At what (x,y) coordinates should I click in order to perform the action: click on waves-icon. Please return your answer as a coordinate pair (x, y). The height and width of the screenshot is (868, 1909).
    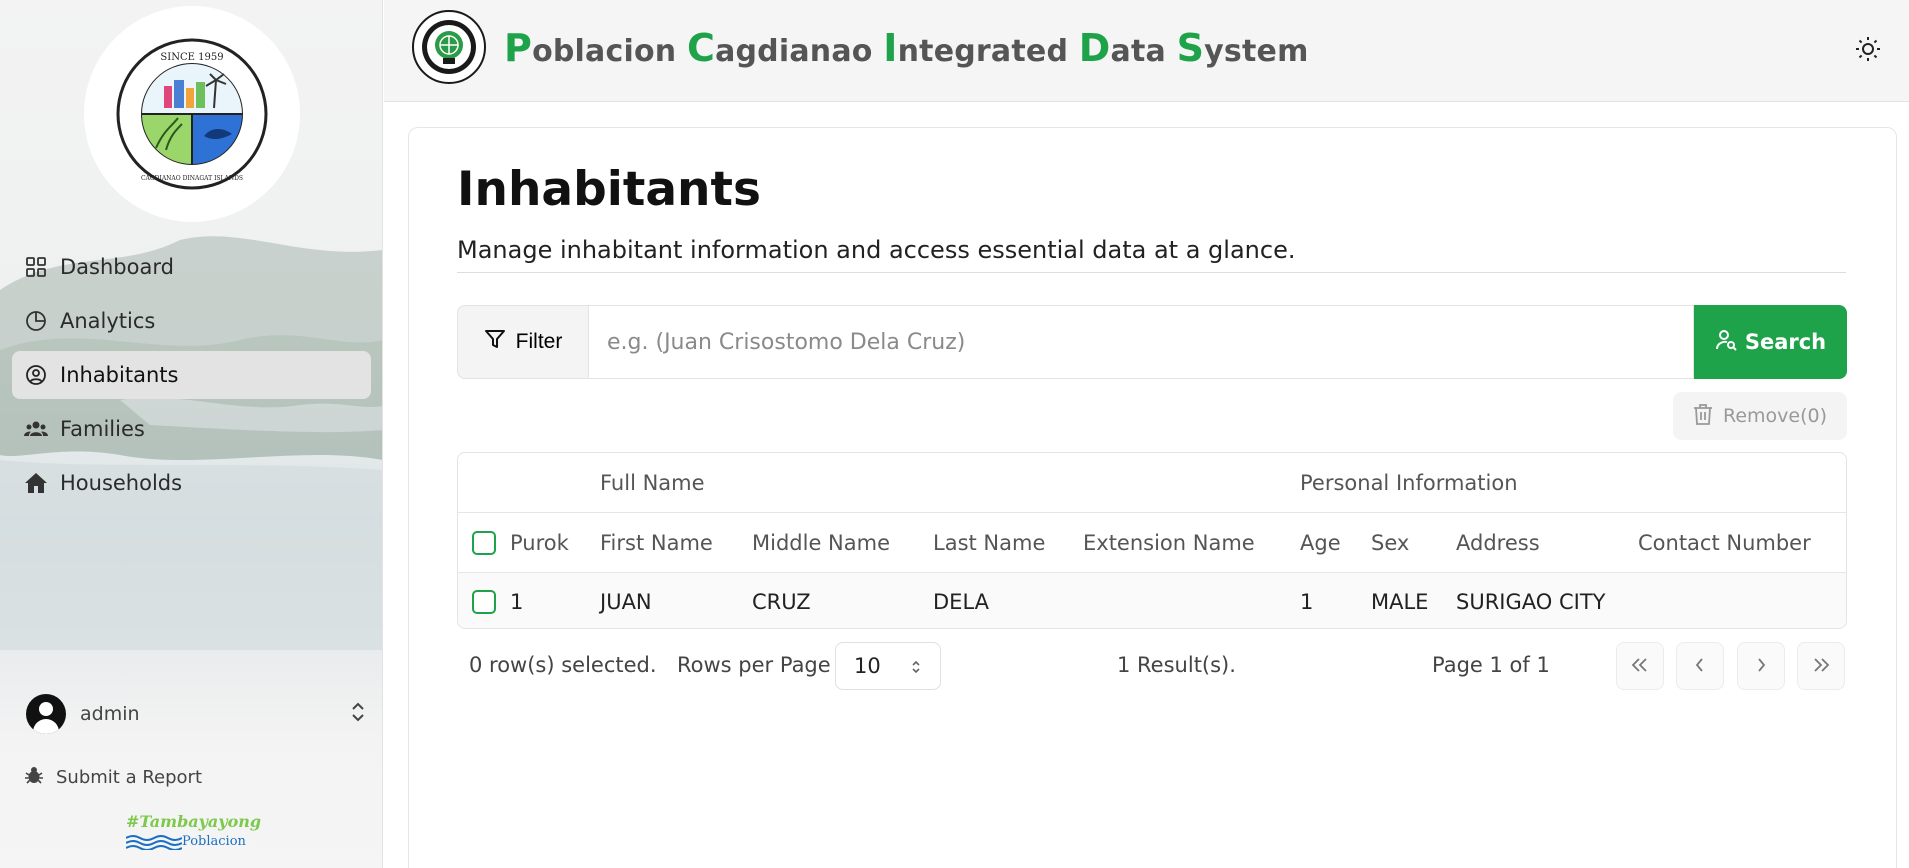
    Looking at the image, I should click on (154, 842).